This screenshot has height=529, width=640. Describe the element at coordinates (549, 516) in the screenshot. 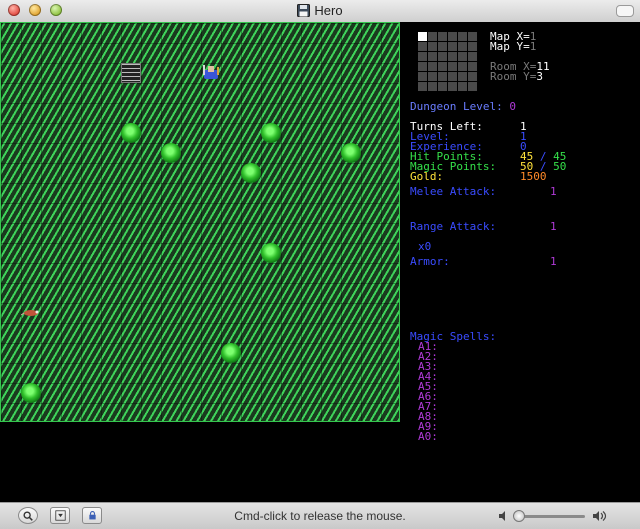

I see `volume-slider` at that location.